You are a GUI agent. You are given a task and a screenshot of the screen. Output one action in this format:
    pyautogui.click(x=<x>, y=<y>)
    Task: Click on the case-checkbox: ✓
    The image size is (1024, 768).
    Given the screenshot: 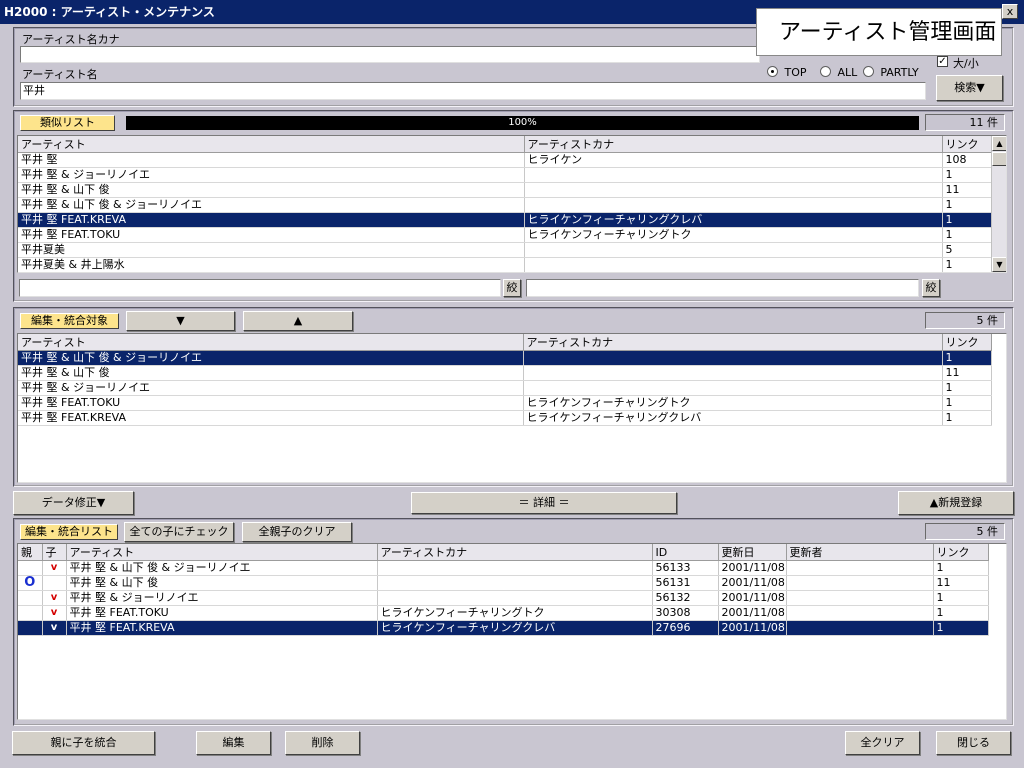 What is the action you would take?
    pyautogui.click(x=942, y=61)
    